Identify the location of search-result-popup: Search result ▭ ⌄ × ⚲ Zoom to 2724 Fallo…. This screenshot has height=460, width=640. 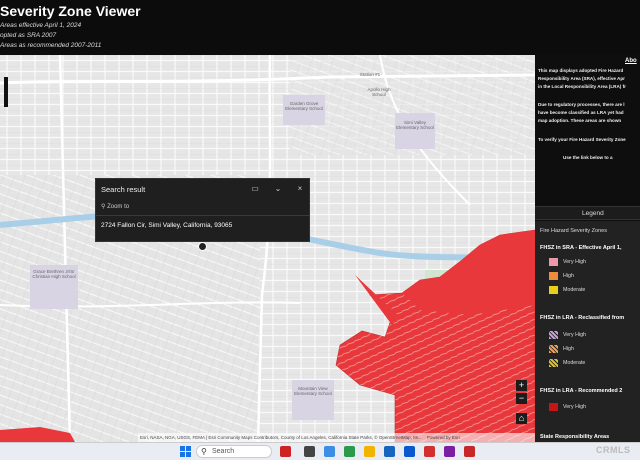
(202, 210).